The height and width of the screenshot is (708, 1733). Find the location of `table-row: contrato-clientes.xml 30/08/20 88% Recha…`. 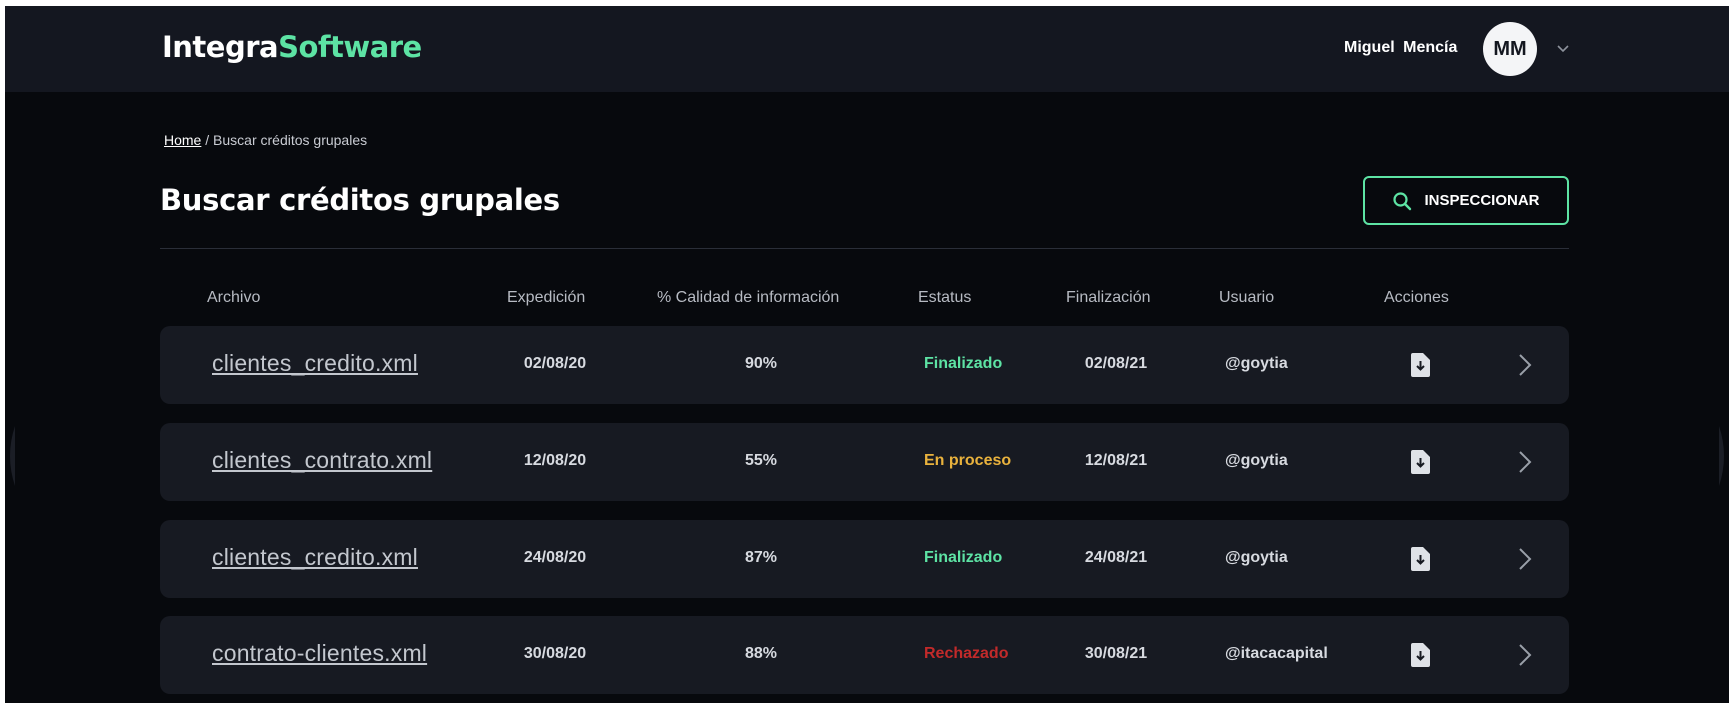

table-row: contrato-clientes.xml 30/08/20 88% Recha… is located at coordinates (864, 655).